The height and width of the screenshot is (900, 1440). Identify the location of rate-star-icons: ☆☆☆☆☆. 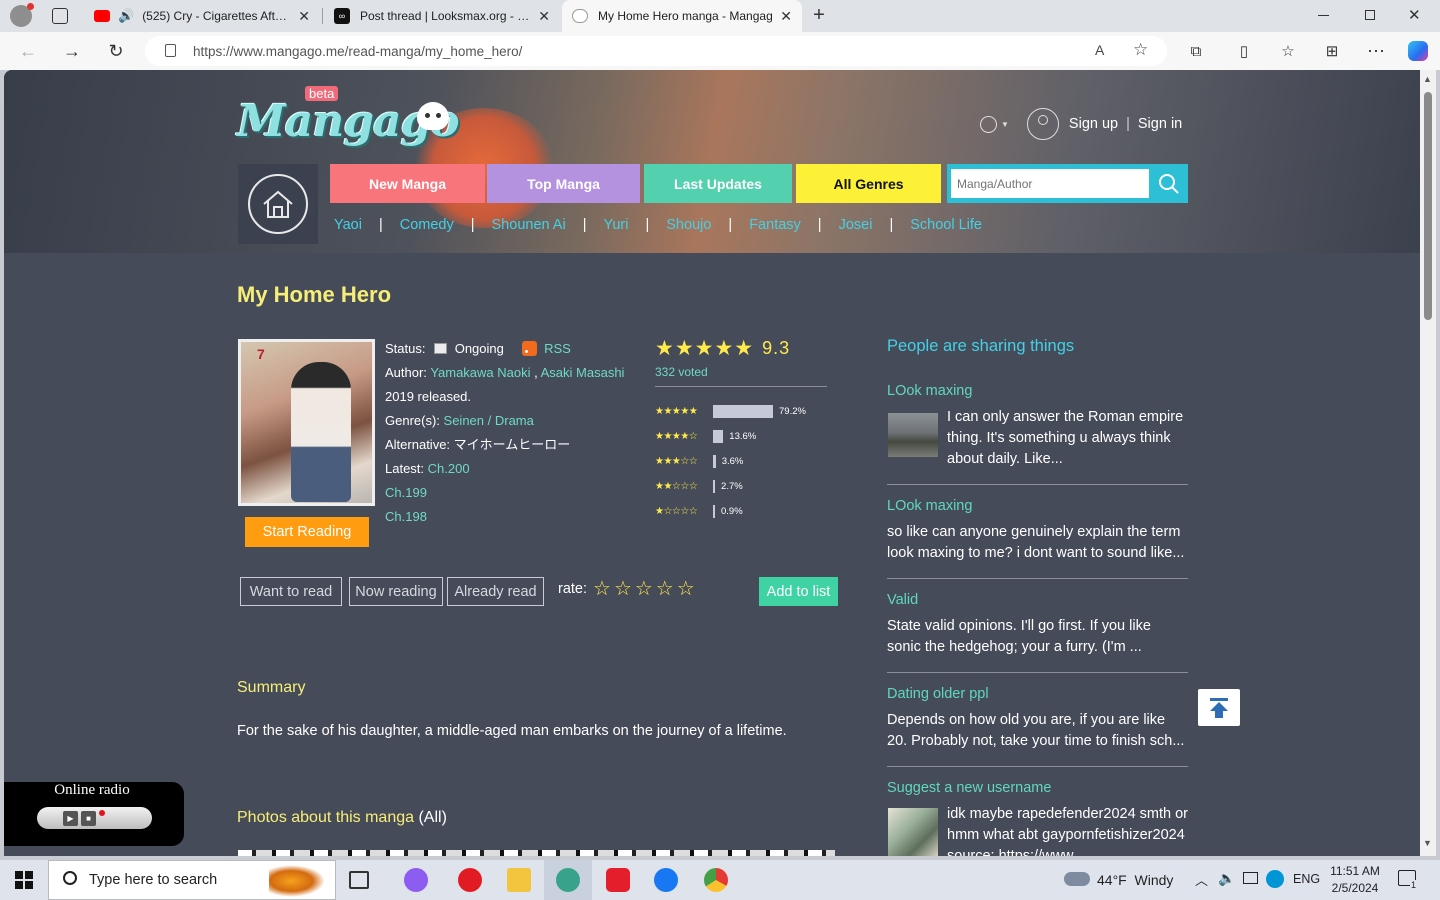
(645, 588).